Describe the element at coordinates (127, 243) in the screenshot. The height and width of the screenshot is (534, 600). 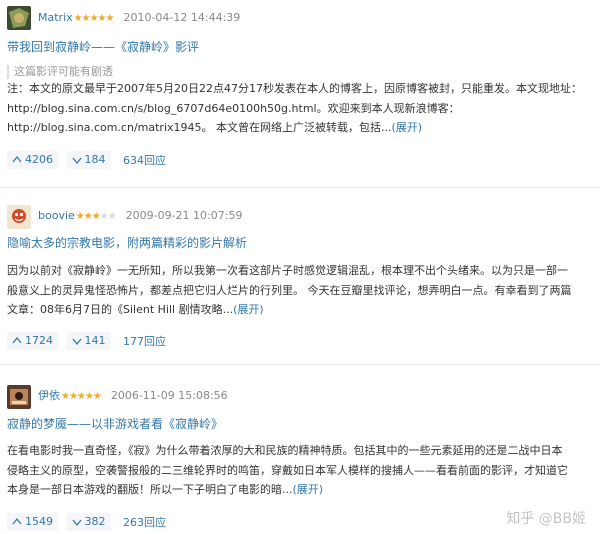
I see `review-title: 隐喻太多的宗教电影，附两篇精彩的影片解析` at that location.